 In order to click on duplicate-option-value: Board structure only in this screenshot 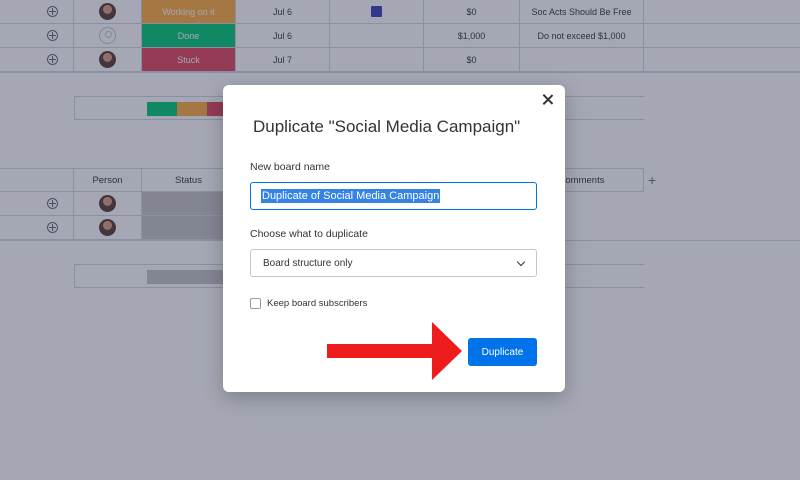, I will do `click(308, 263)`.